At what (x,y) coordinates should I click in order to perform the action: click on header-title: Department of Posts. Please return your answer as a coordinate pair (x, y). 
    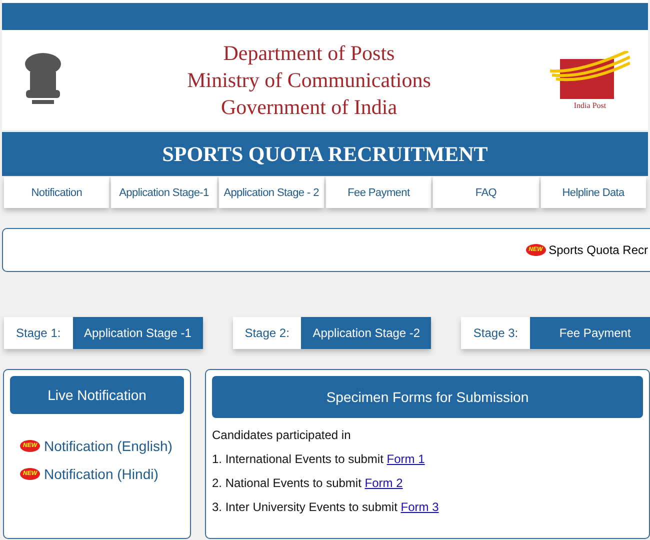
    Looking at the image, I should click on (309, 53).